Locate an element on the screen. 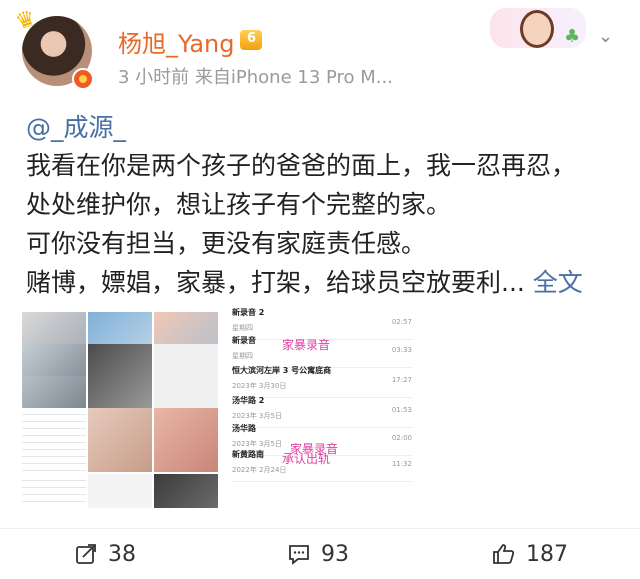 Image resolution: width=640 pixels, height=579 pixels. list-item: 新黄路南 承认出轨 2022年 2月24日 11:32 is located at coordinates (322, 465).